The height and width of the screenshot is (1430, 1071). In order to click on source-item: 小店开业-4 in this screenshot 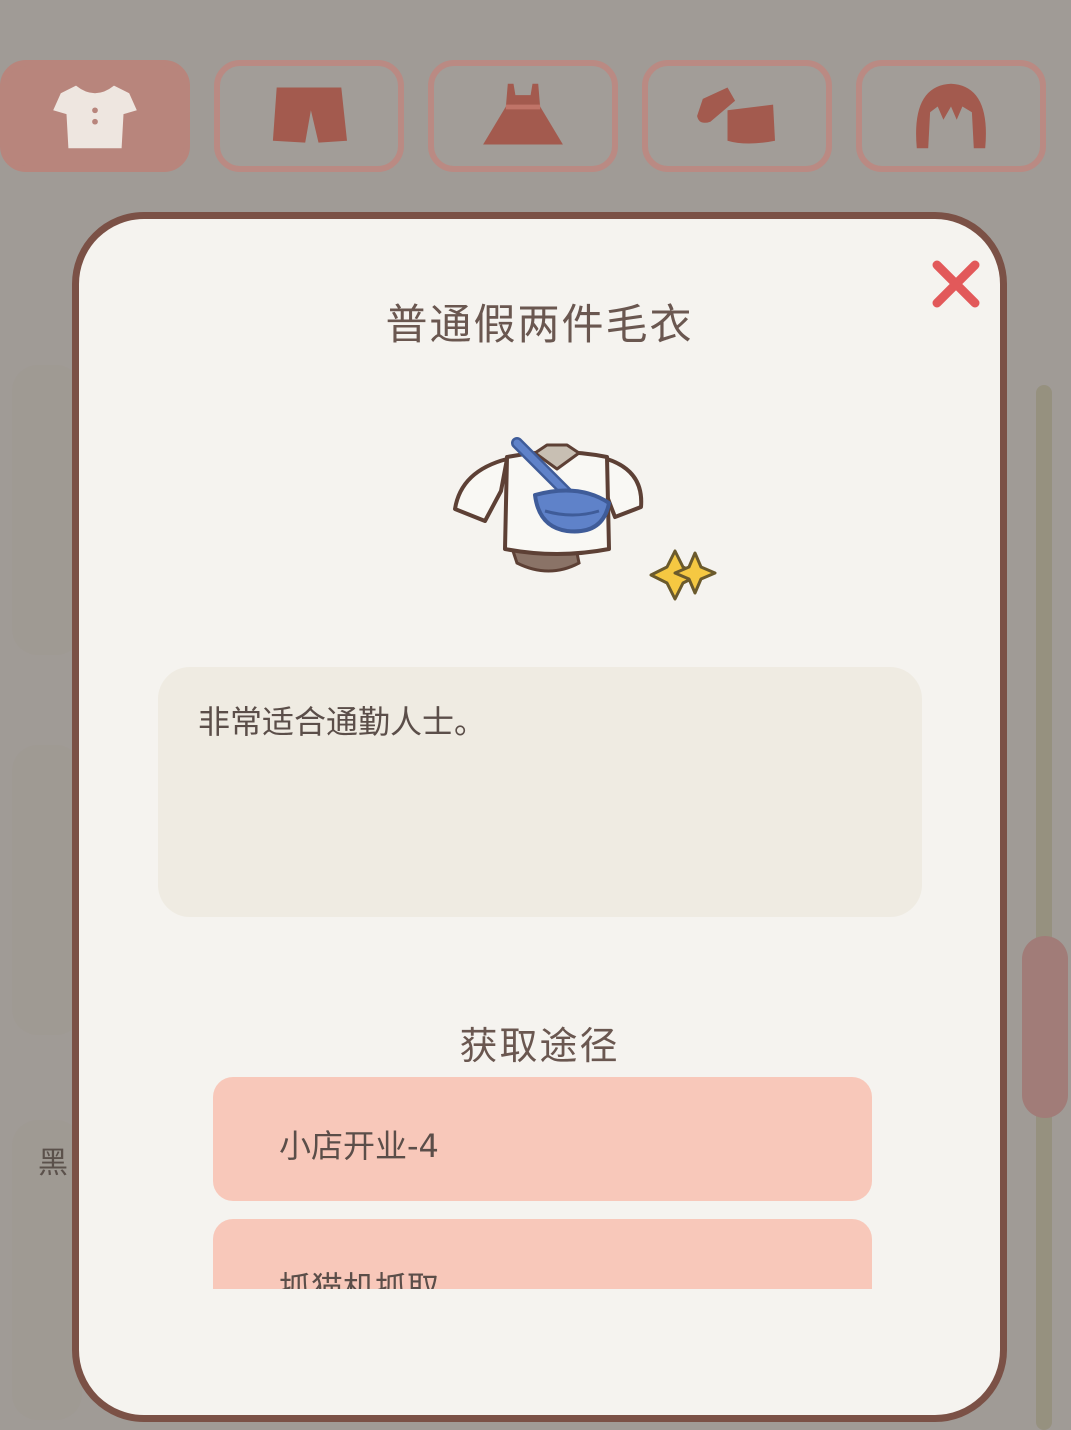, I will do `click(542, 1139)`.